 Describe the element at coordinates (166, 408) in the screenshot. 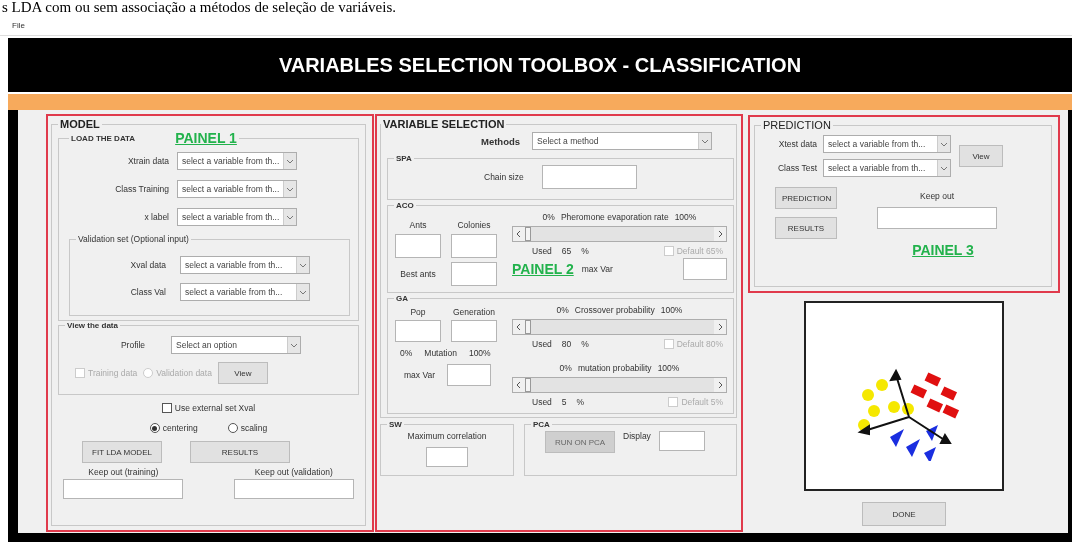

I see `checkbox` at that location.